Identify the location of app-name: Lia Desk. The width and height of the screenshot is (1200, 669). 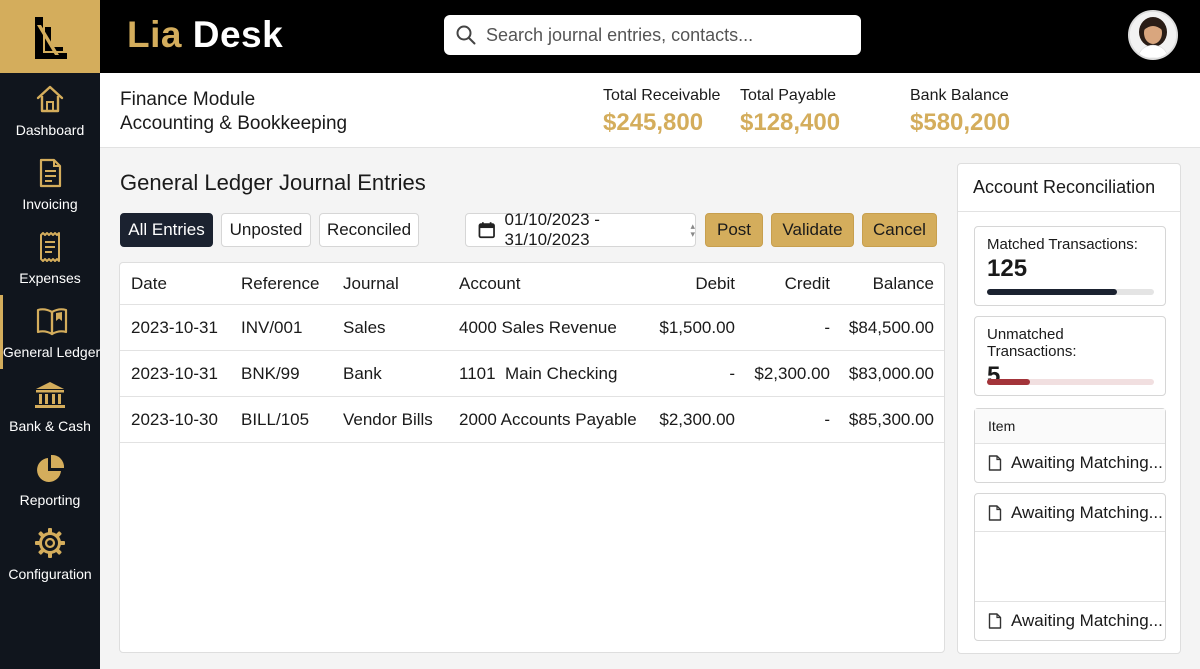
(205, 35).